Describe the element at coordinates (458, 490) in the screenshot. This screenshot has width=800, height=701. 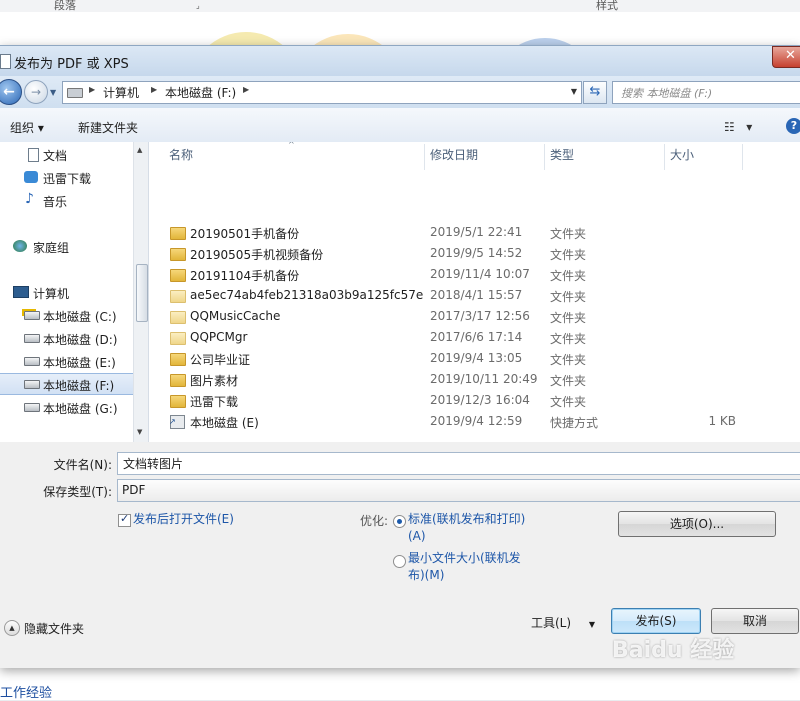
I see `savetype-select: PDF` at that location.